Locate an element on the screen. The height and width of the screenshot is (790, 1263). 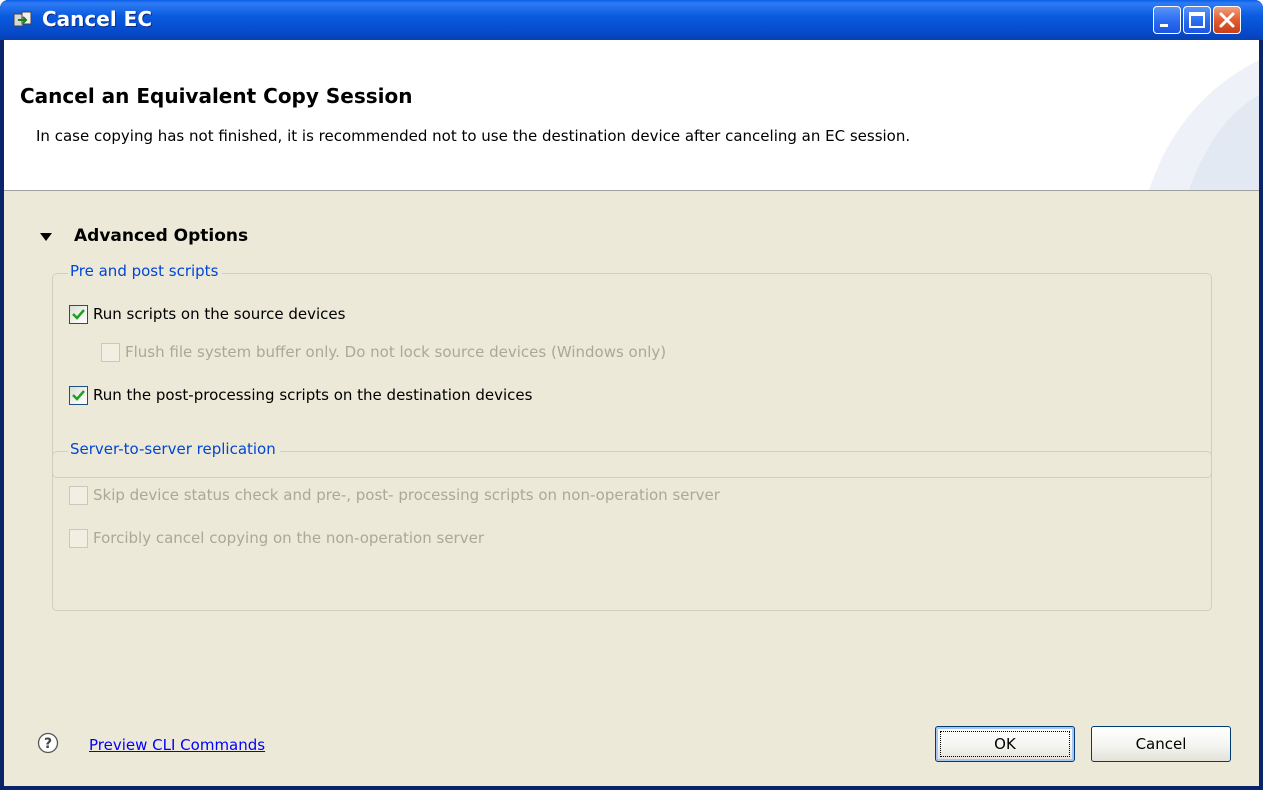
cancel-label: Cancel is located at coordinates (1161, 744).